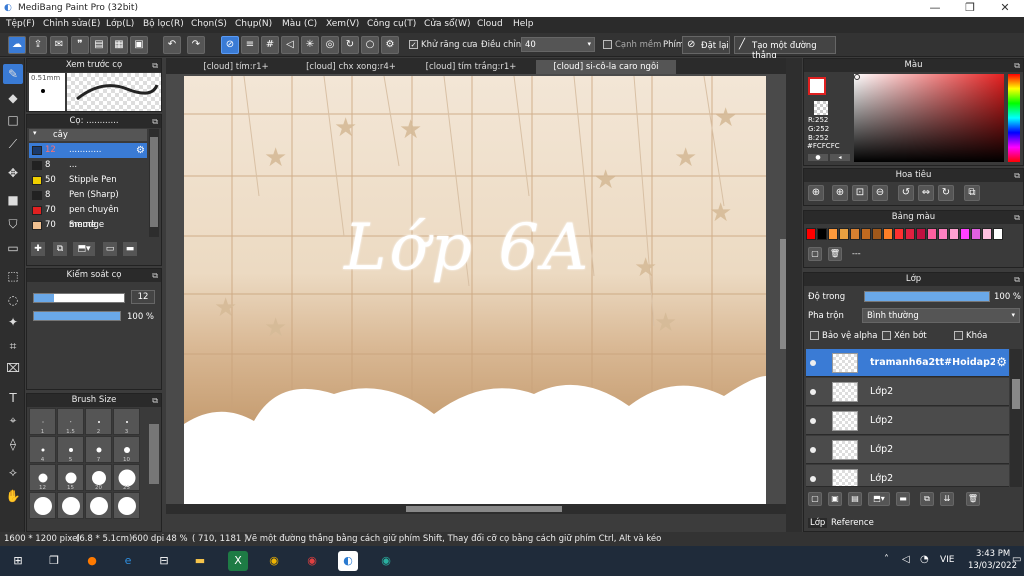  Describe the element at coordinates (230, 45) in the screenshot. I see `snap-off-icon: ⊘` at that location.